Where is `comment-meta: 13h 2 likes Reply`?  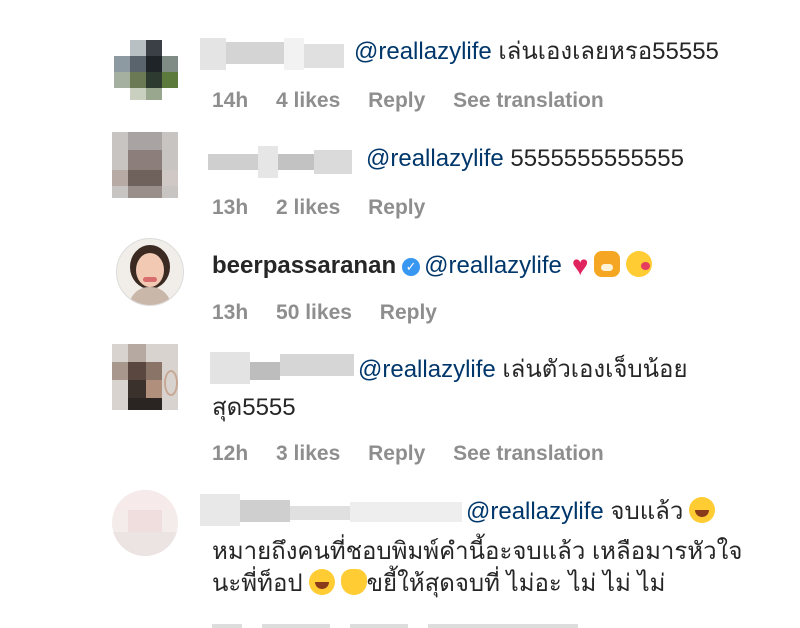 comment-meta: 13h 2 likes Reply is located at coordinates (329, 208).